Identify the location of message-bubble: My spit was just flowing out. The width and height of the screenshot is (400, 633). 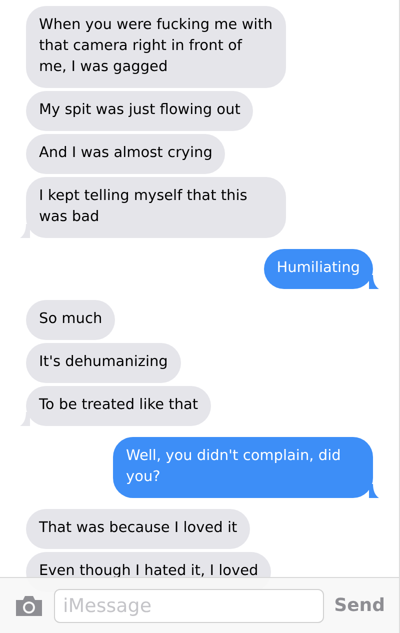
(140, 111).